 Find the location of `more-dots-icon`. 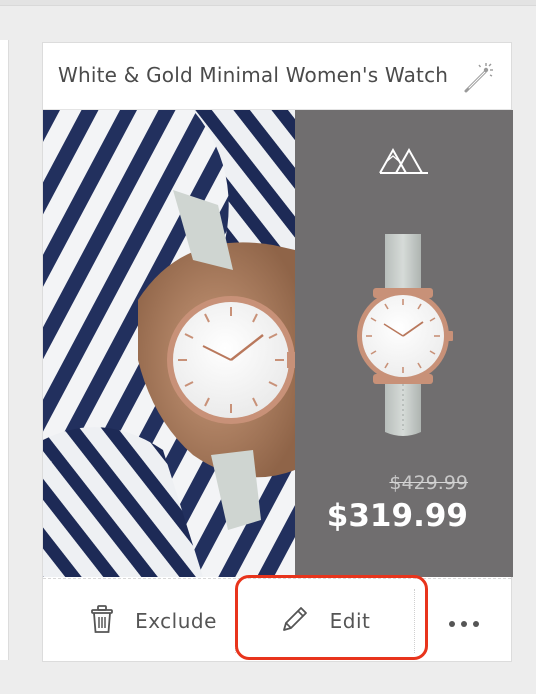

more-dots-icon is located at coordinates (464, 621).